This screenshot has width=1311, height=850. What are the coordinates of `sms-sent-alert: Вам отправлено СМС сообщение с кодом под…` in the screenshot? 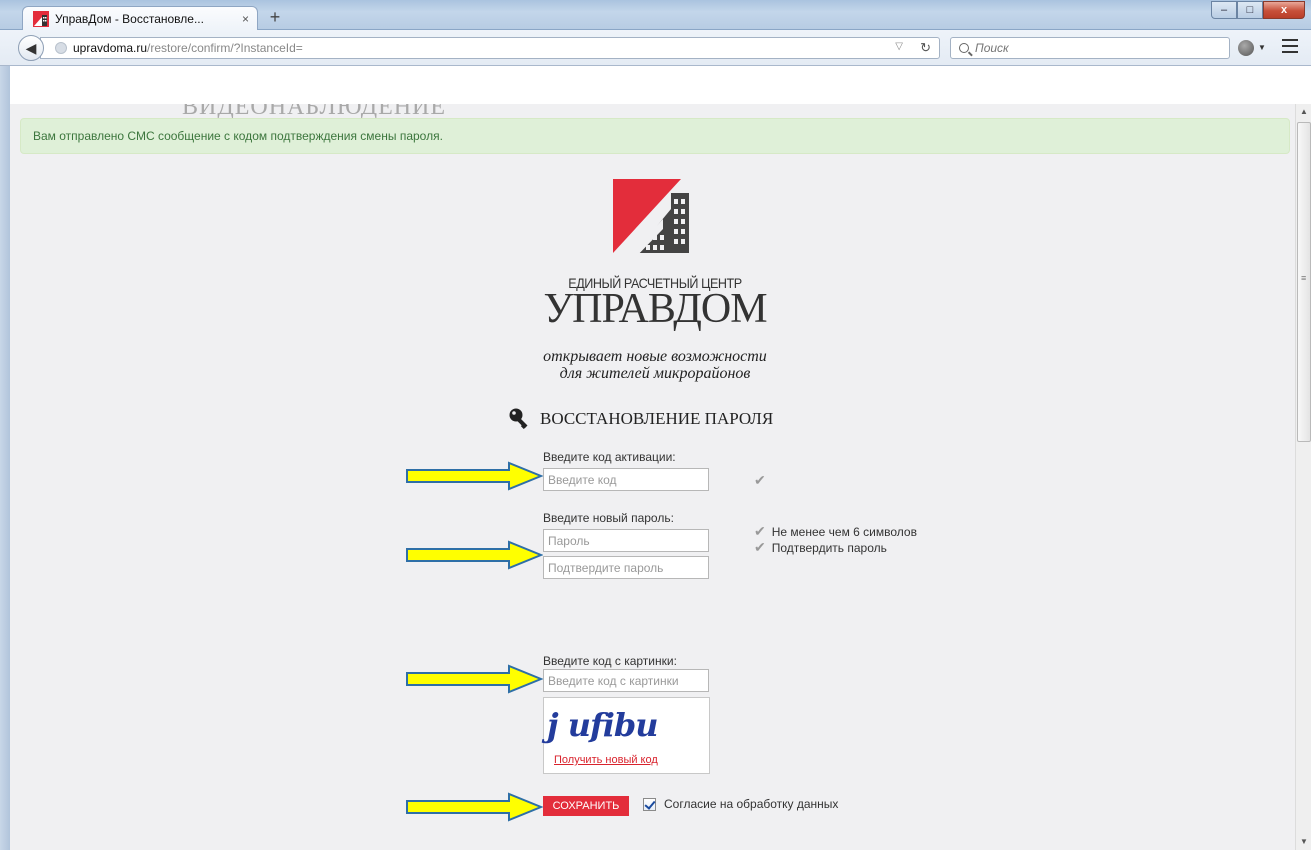 It's located at (655, 136).